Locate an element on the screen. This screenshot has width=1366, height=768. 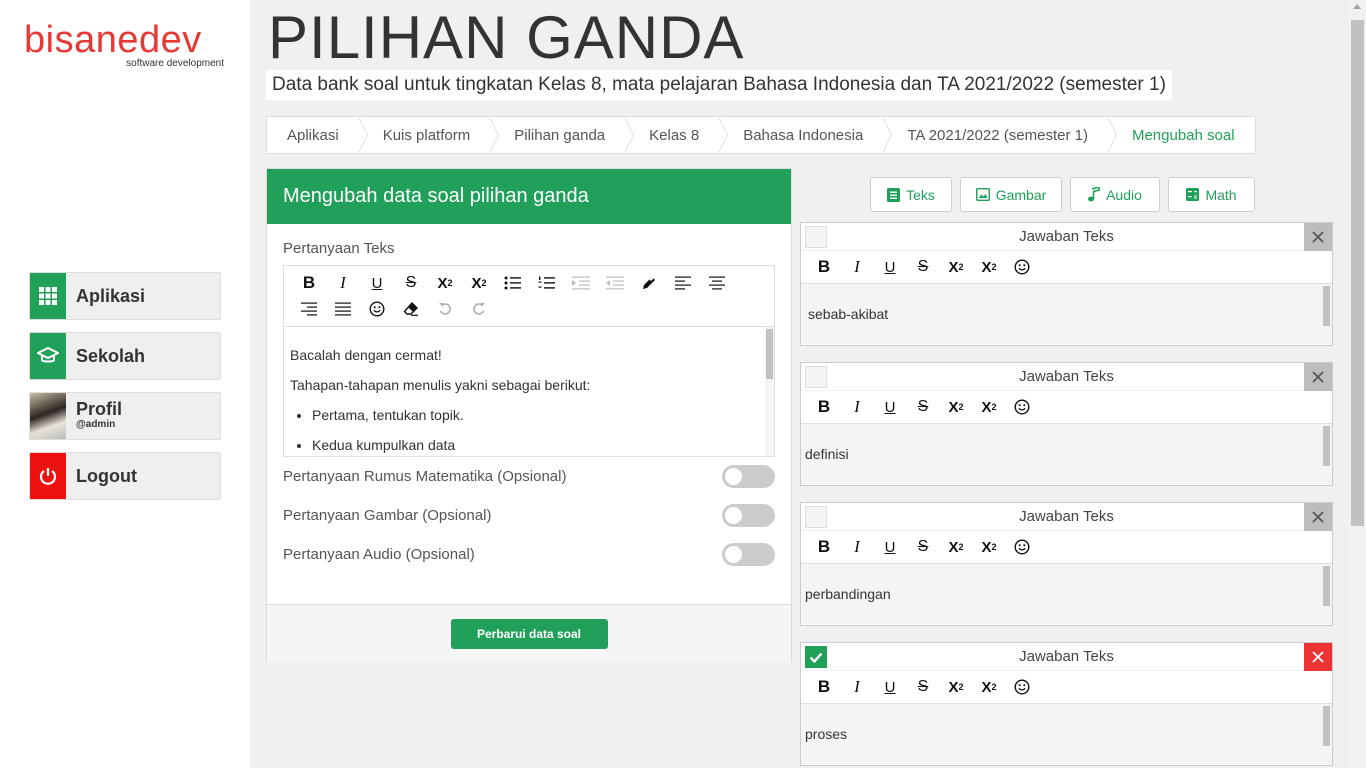
pen-icon is located at coordinates (649, 283).